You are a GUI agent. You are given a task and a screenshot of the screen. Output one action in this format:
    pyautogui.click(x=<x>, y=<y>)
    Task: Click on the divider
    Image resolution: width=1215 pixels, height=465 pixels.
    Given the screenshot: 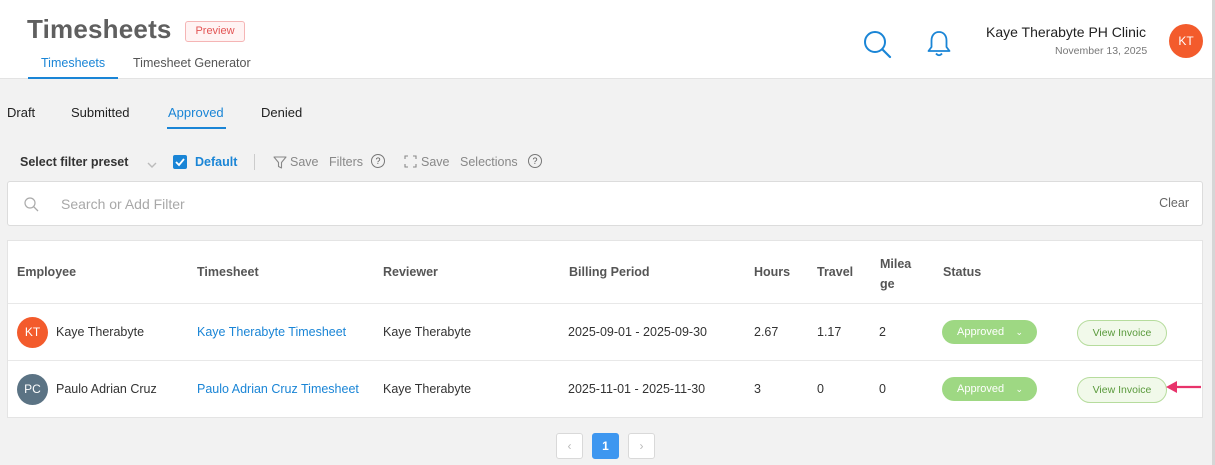 What is the action you would take?
    pyautogui.click(x=254, y=162)
    